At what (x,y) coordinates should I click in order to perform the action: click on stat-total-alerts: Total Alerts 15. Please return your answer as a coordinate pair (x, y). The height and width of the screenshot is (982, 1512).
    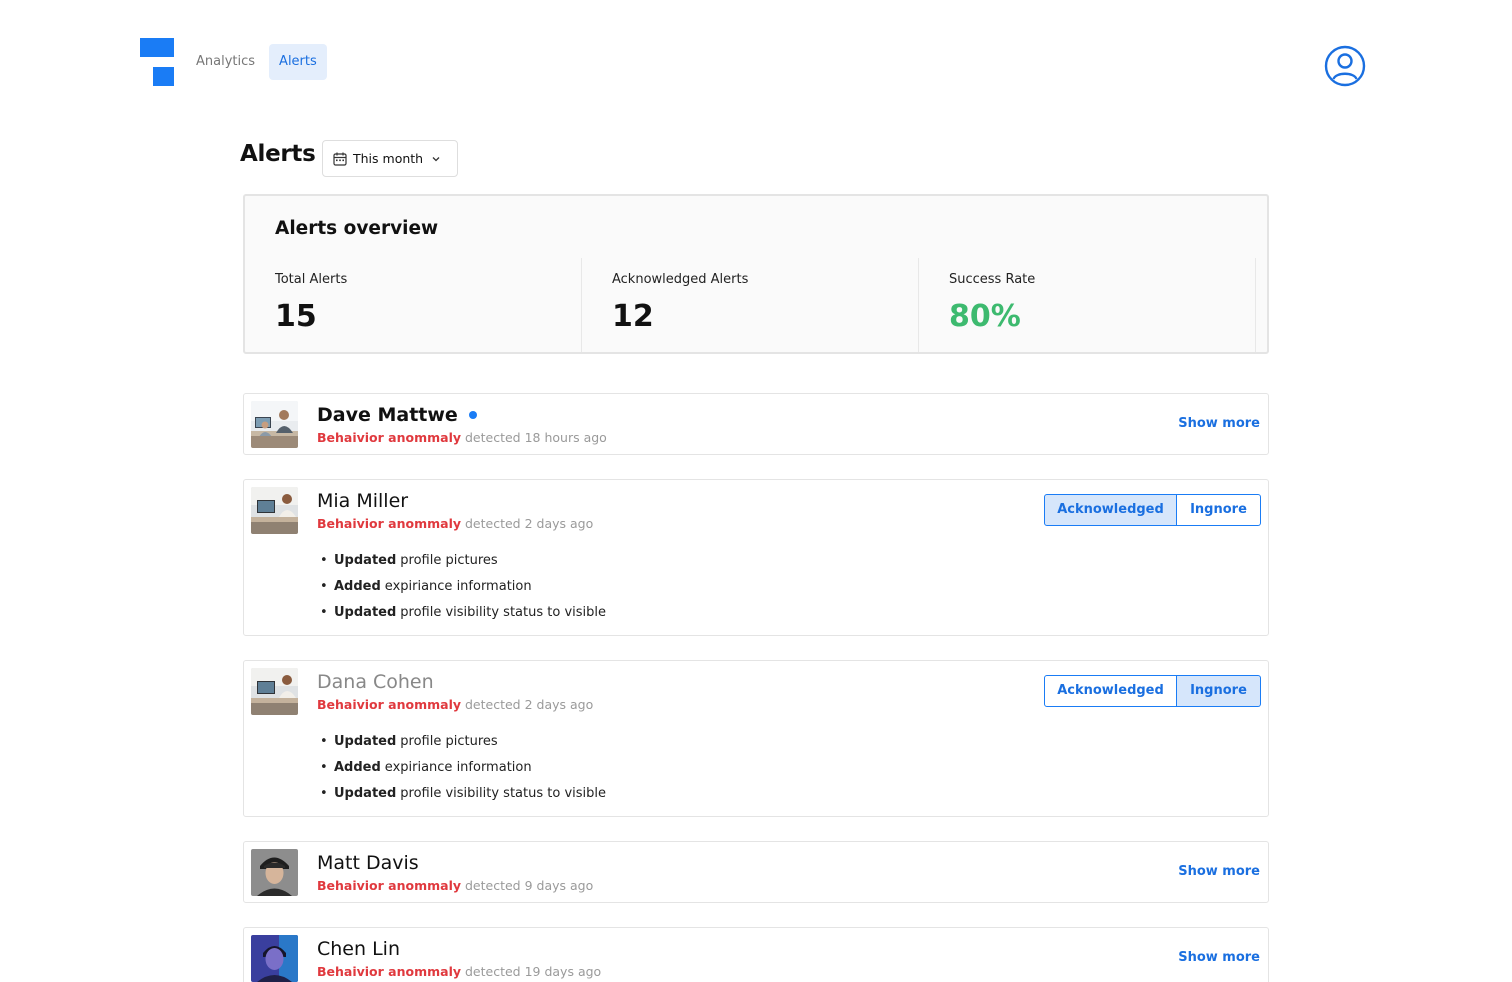
    Looking at the image, I should click on (413, 305).